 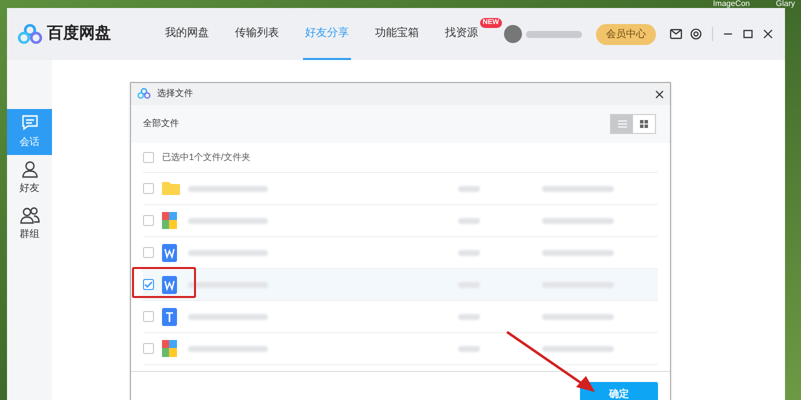 I want to click on dialog-title: 选择文件, so click(x=175, y=93).